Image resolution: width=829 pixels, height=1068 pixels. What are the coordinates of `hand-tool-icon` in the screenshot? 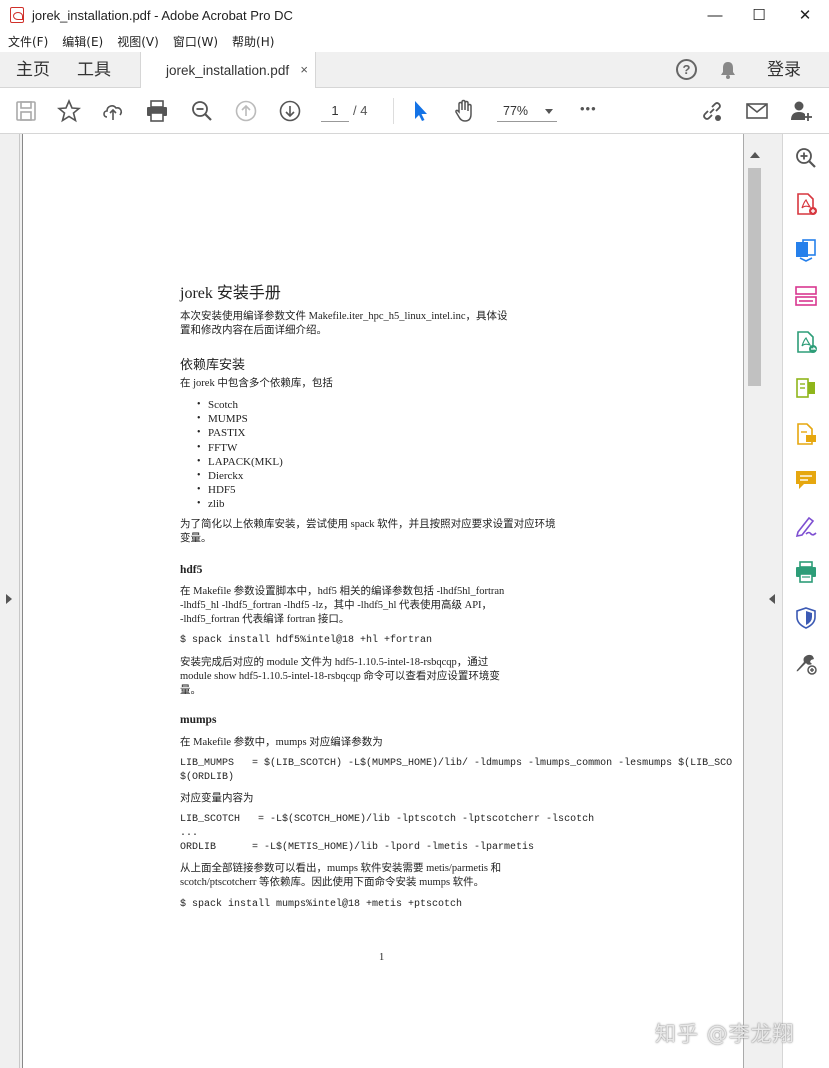 It's located at (464, 111).